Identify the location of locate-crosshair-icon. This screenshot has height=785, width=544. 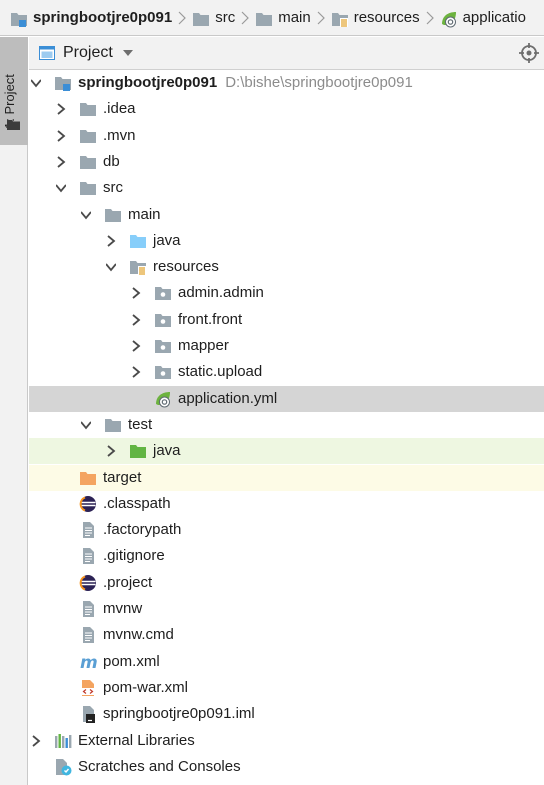
(529, 53).